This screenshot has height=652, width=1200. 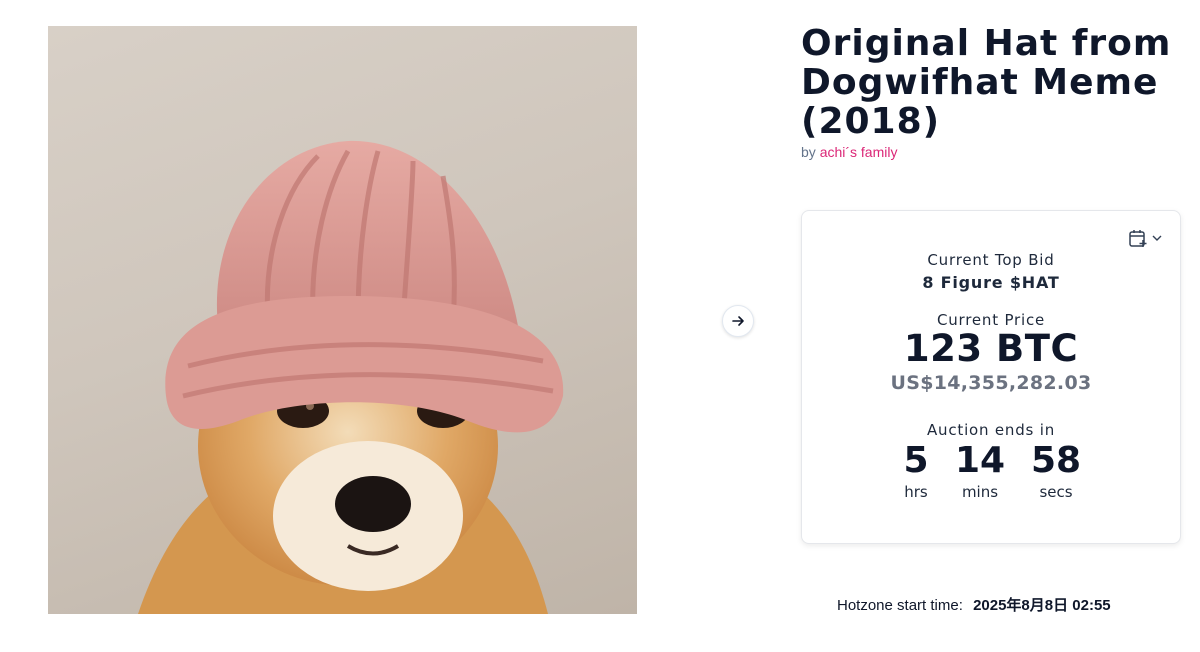 What do you see at coordinates (916, 492) in the screenshot?
I see `countdown-unit: hrs` at bounding box center [916, 492].